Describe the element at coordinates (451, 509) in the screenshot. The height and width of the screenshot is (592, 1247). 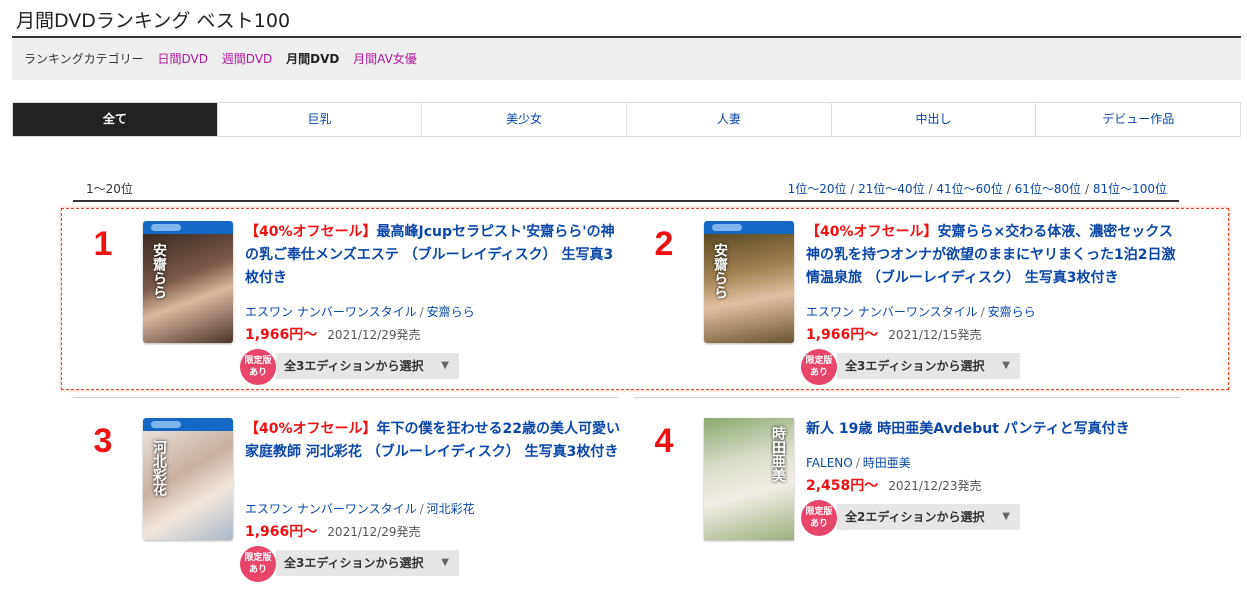
I see `actress-link: 河北彩花` at that location.